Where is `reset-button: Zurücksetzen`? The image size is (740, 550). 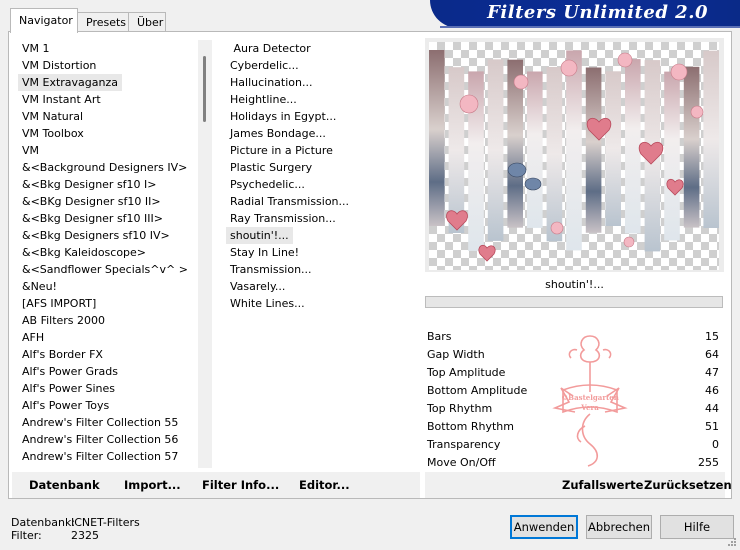
reset-button: Zurücksetzen is located at coordinates (688, 485).